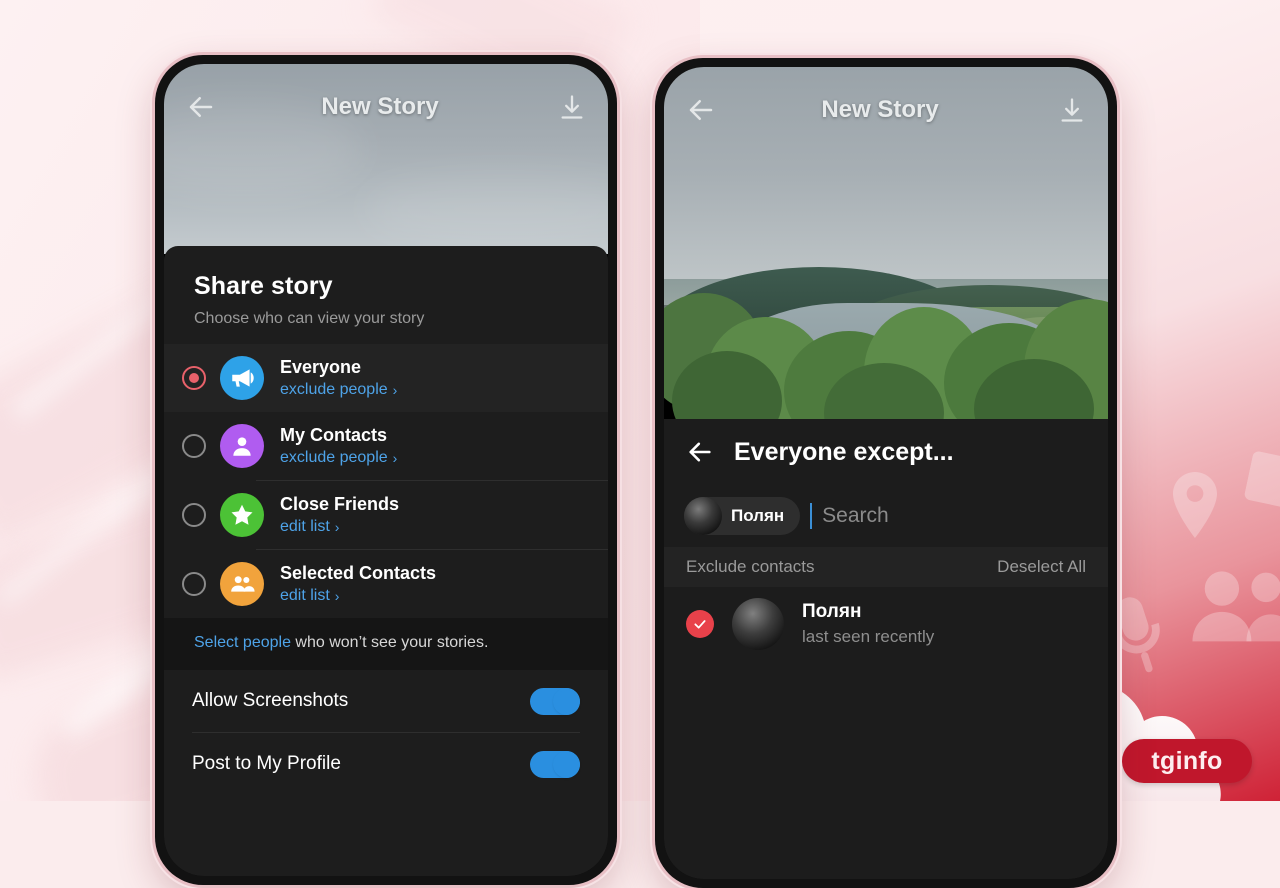 This screenshot has width=1280, height=888. What do you see at coordinates (266, 763) in the screenshot?
I see `post-to-profile-label: Post to My Profile` at bounding box center [266, 763].